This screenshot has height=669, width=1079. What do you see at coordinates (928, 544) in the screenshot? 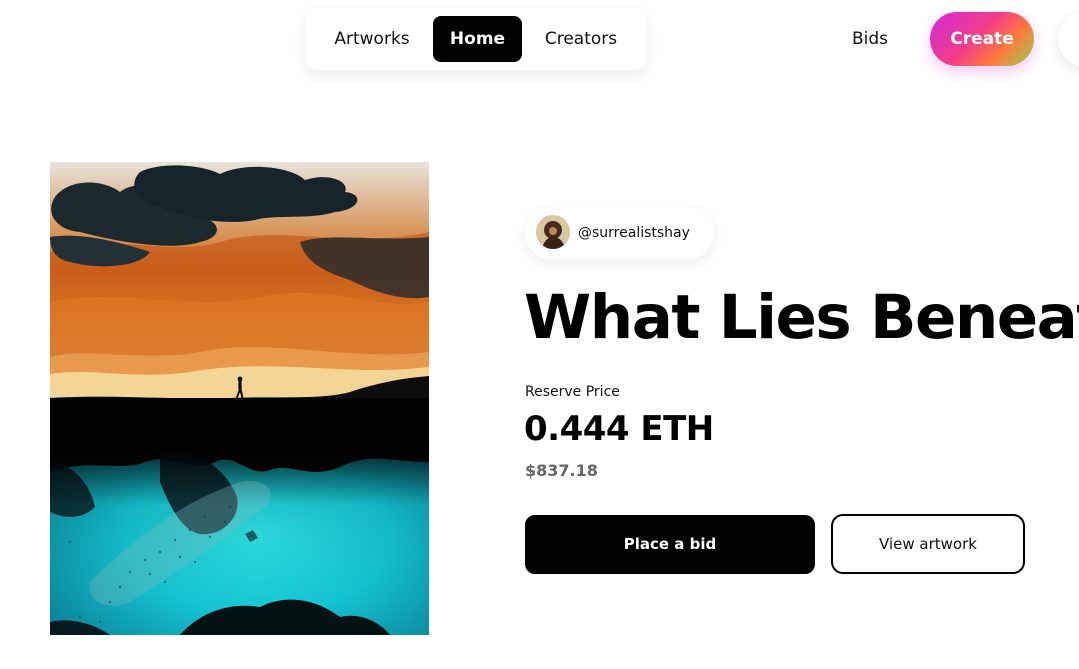
I see `view-artwork-button: View artwork` at bounding box center [928, 544].